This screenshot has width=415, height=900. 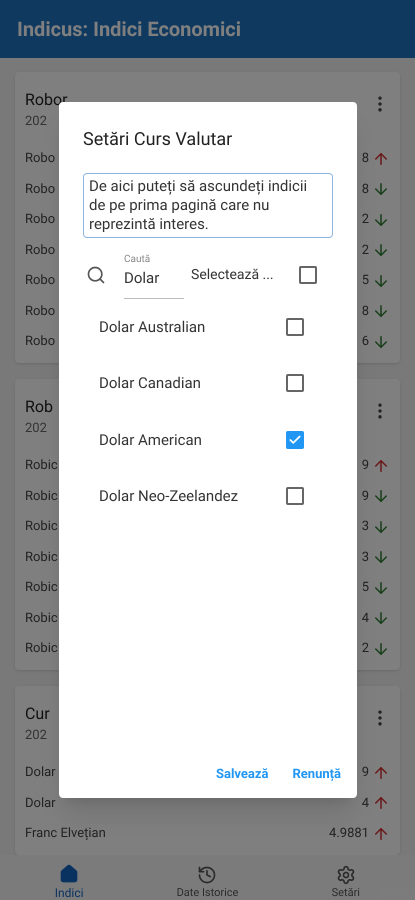 I want to click on nav-tab: Date Istorice, so click(x=207, y=892).